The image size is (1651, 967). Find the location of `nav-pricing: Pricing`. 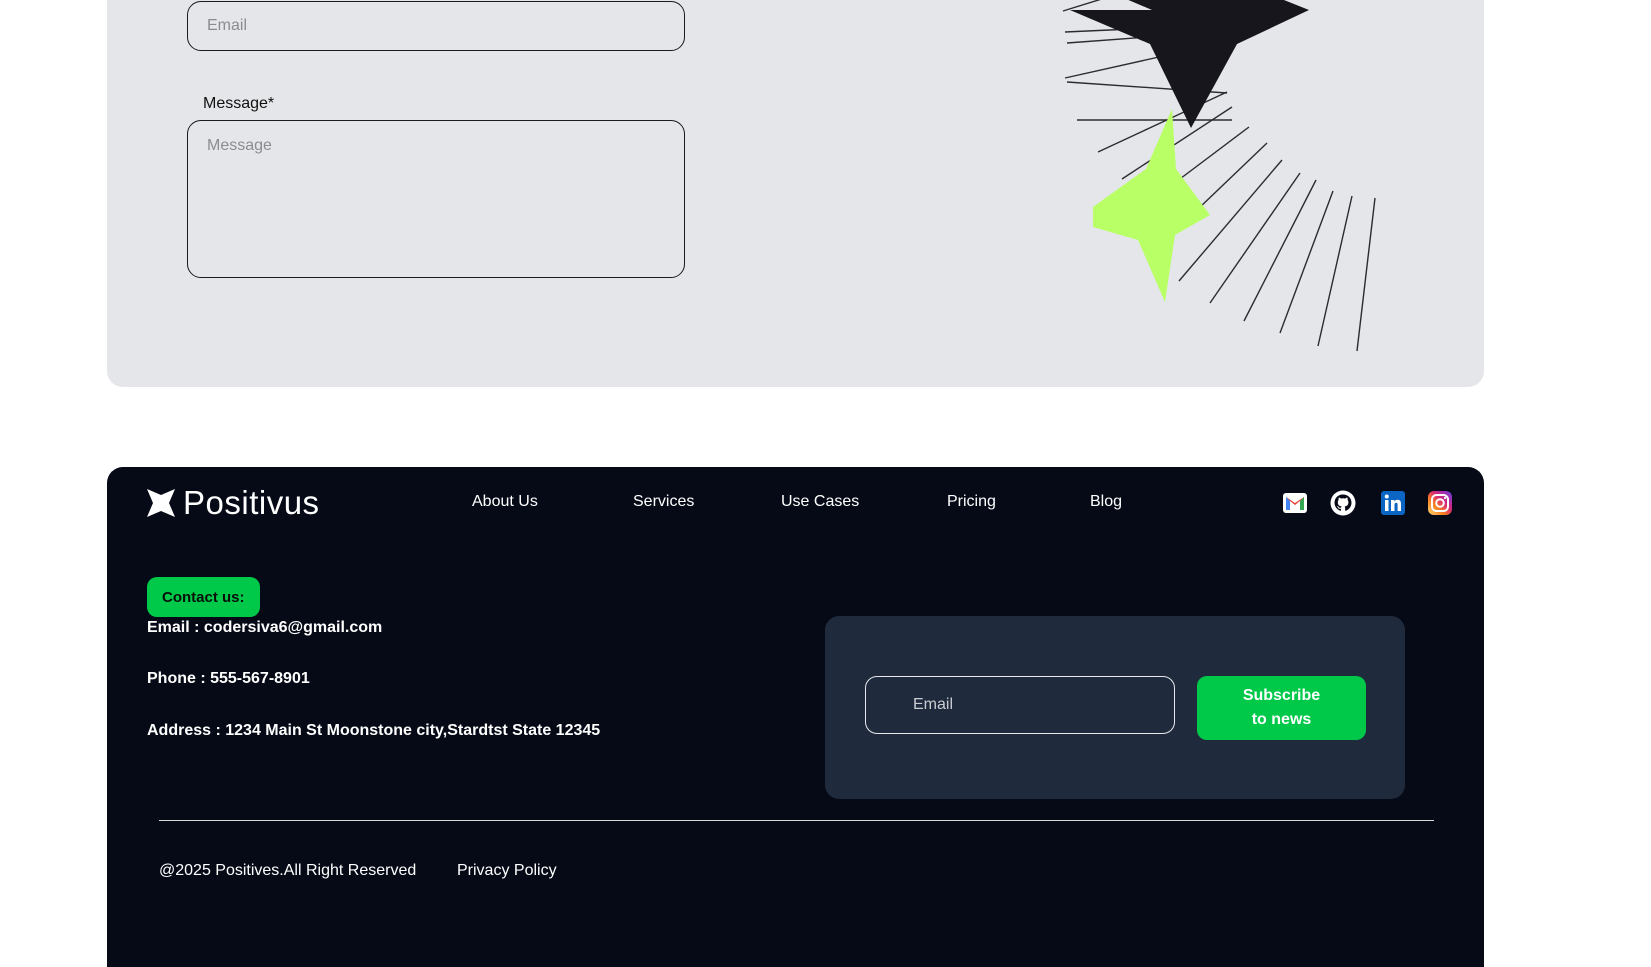

nav-pricing: Pricing is located at coordinates (971, 502).